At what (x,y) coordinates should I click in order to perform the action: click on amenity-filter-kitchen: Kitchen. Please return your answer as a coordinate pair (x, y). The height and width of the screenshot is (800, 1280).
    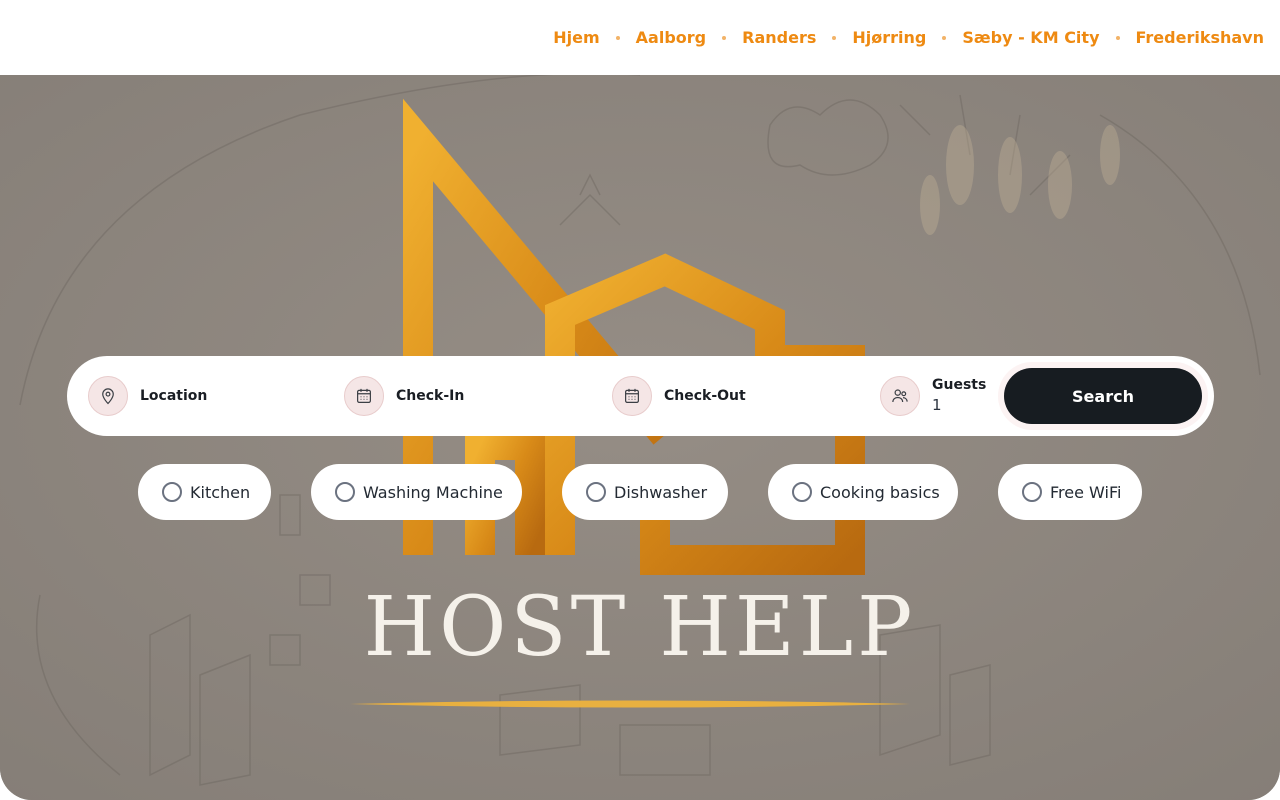
    Looking at the image, I should click on (204, 492).